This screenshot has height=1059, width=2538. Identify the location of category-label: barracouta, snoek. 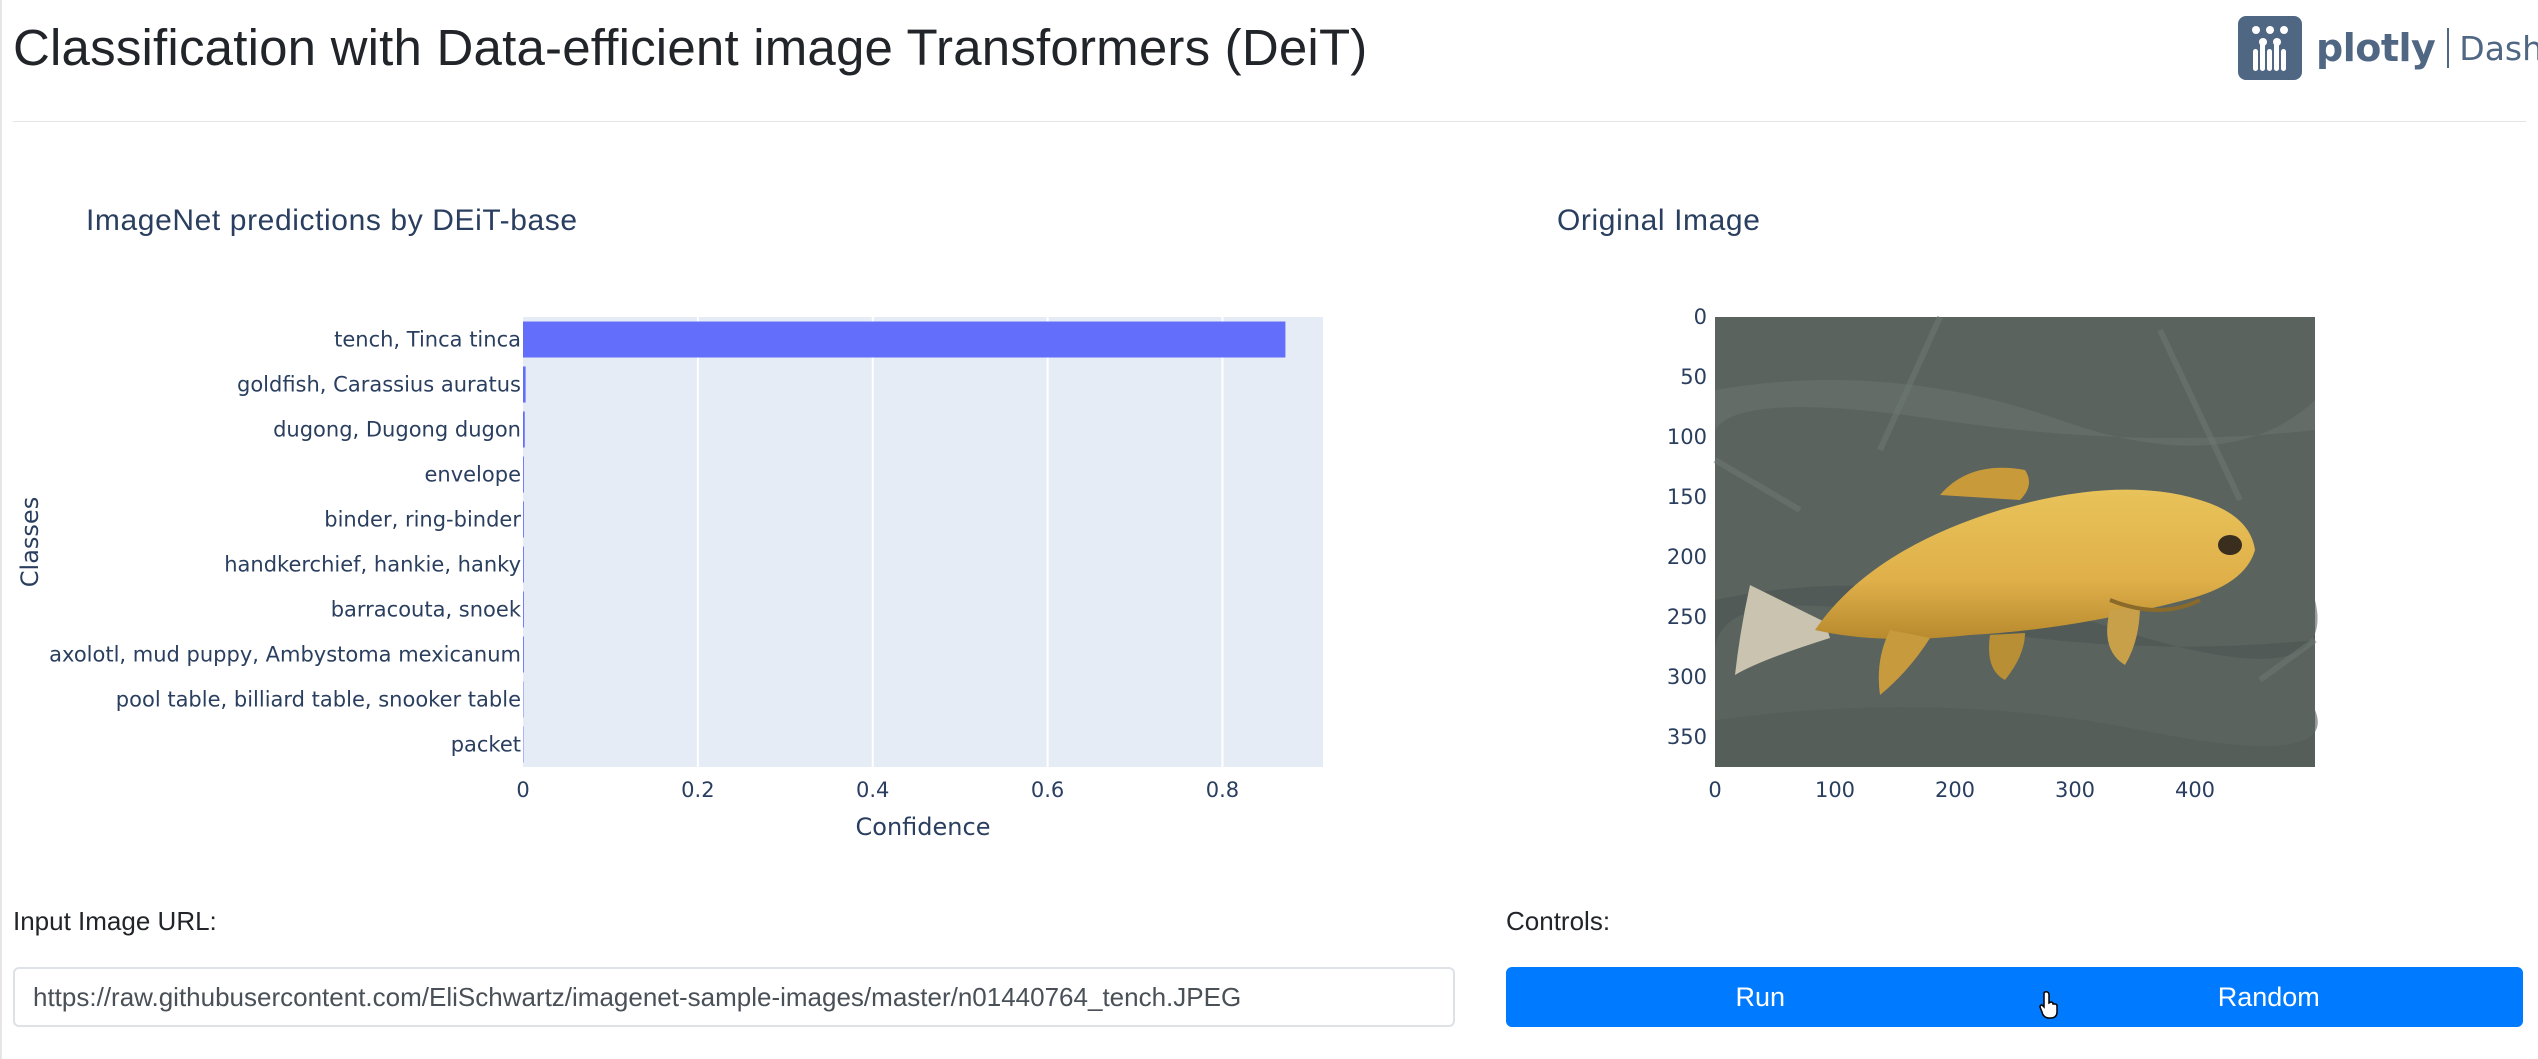
(426, 610).